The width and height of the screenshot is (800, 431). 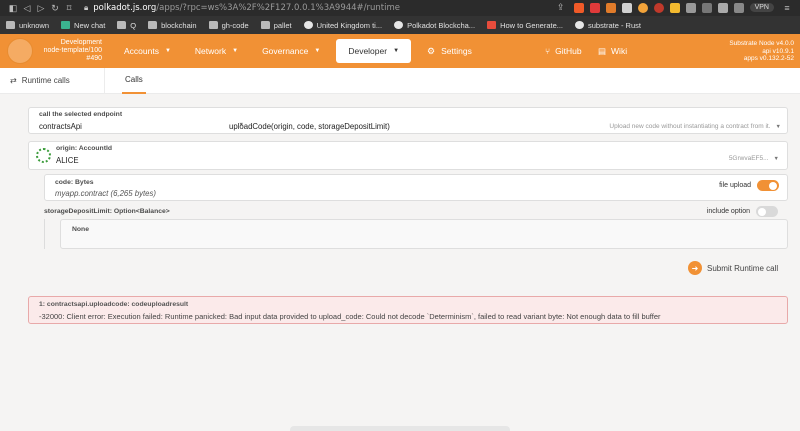 What do you see at coordinates (141, 126) in the screenshot?
I see `api-dropdown: contractsApi ▼` at bounding box center [141, 126].